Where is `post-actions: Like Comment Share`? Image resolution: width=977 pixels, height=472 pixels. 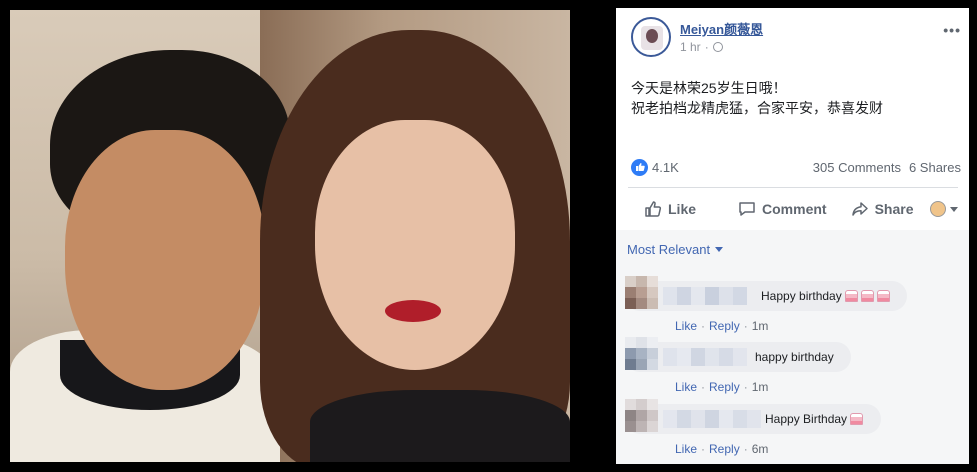
post-actions: Like Comment Share is located at coordinates (793, 209).